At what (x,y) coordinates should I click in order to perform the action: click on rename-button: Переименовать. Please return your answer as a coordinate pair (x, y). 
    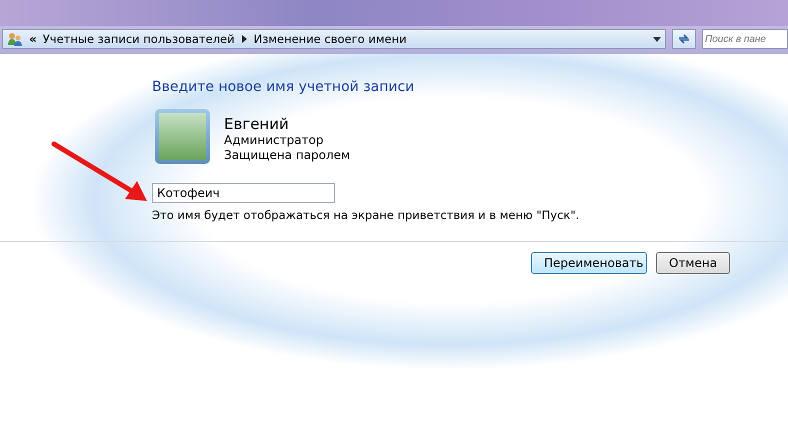
    Looking at the image, I should click on (589, 263).